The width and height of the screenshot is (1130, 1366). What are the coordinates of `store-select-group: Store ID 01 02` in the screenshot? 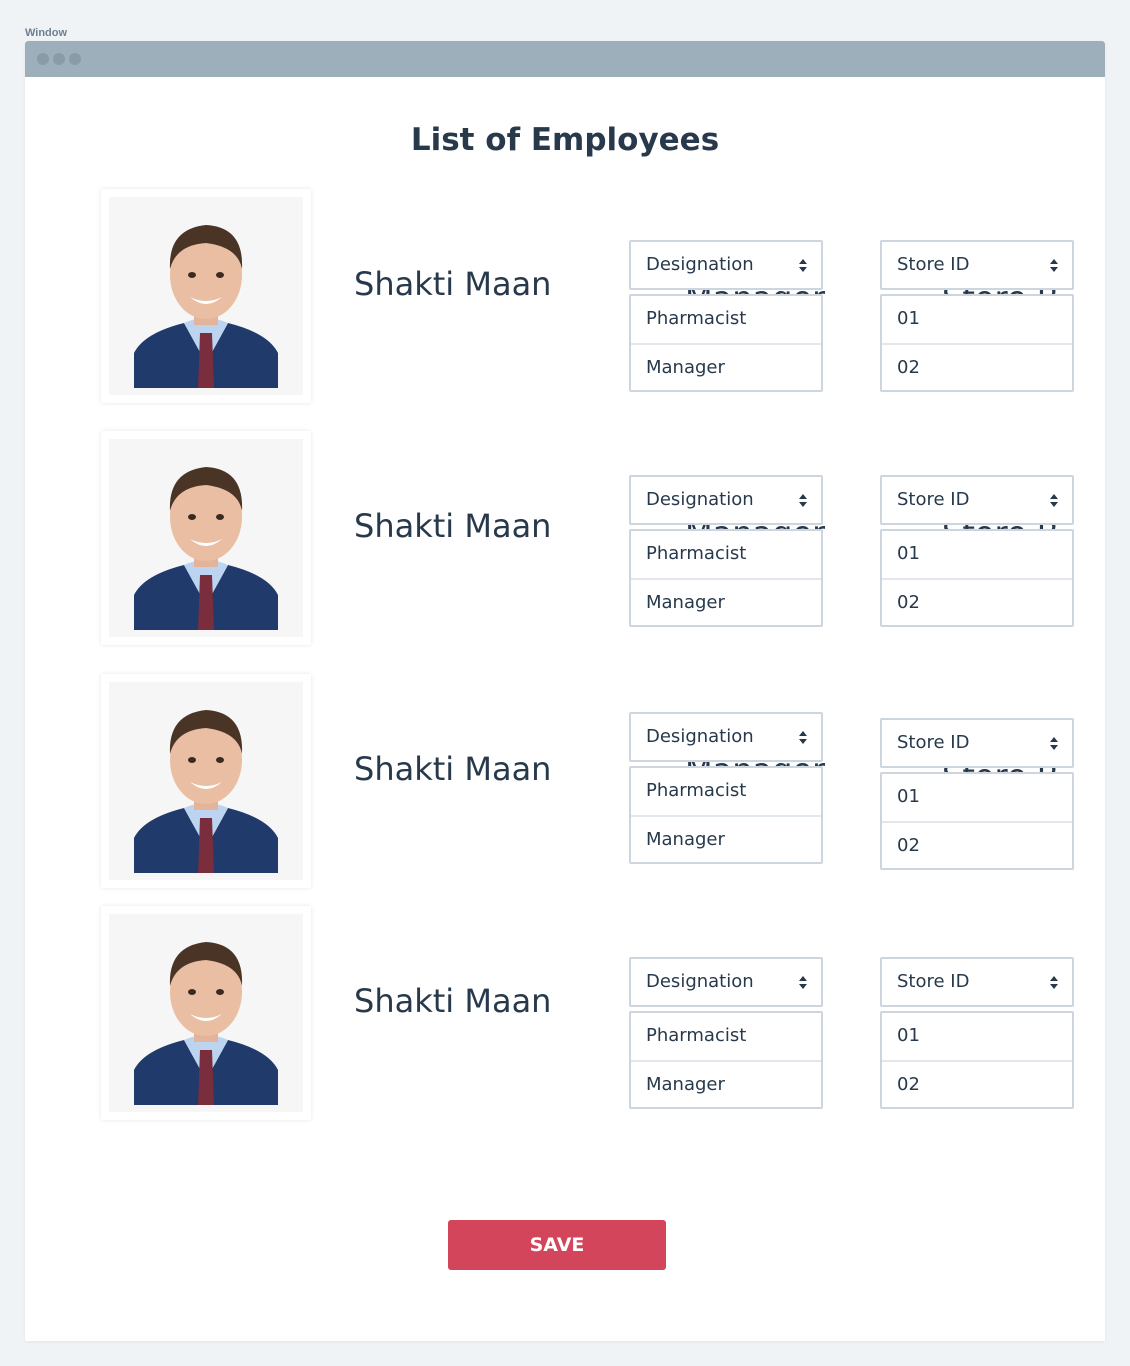 It's located at (977, 1033).